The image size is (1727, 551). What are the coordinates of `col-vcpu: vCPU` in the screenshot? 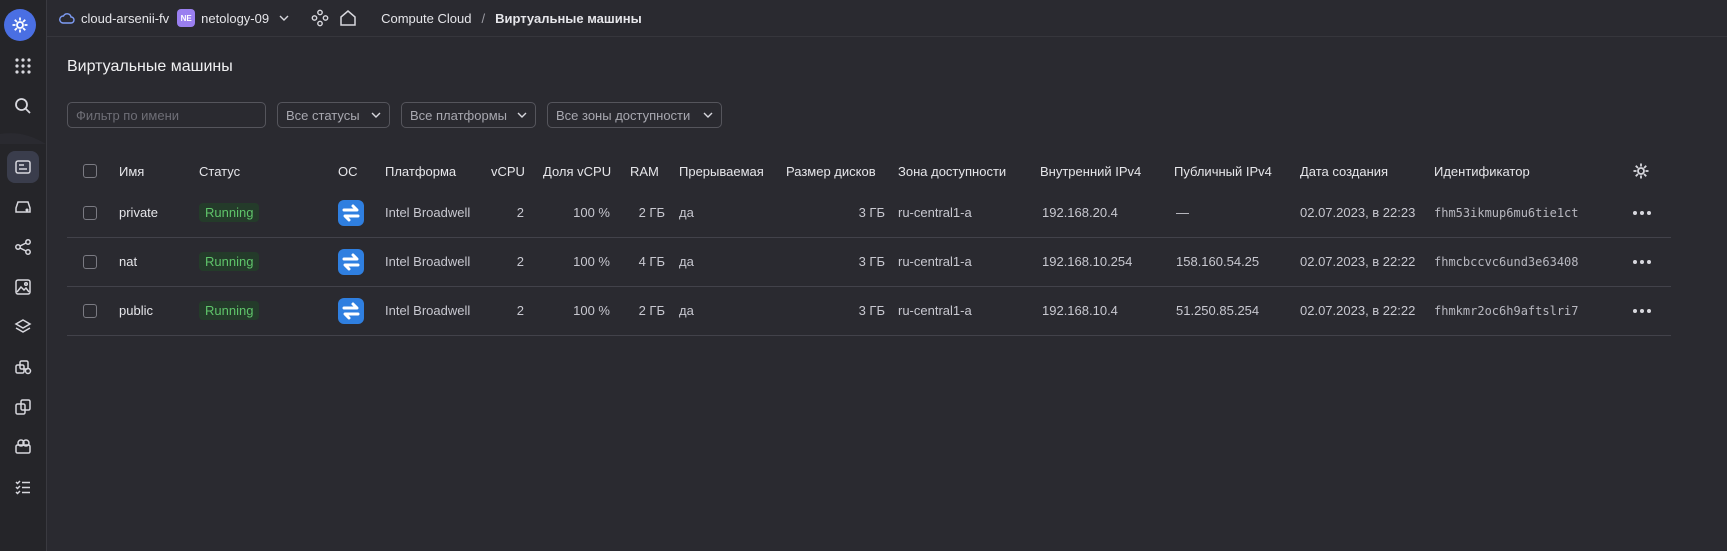 It's located at (508, 171).